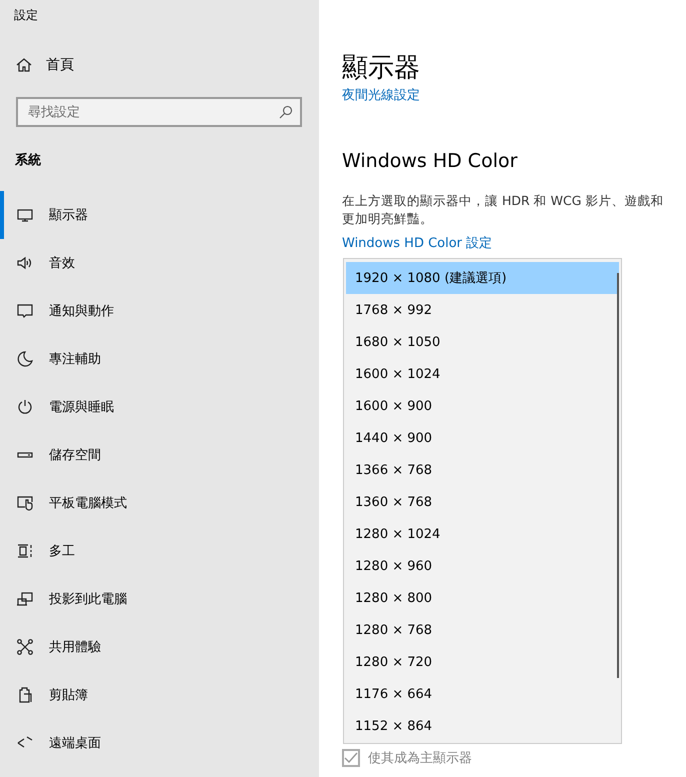 This screenshot has height=777, width=686. What do you see at coordinates (159, 599) in the screenshot?
I see `sidebar-item: 投影到此電腦` at bounding box center [159, 599].